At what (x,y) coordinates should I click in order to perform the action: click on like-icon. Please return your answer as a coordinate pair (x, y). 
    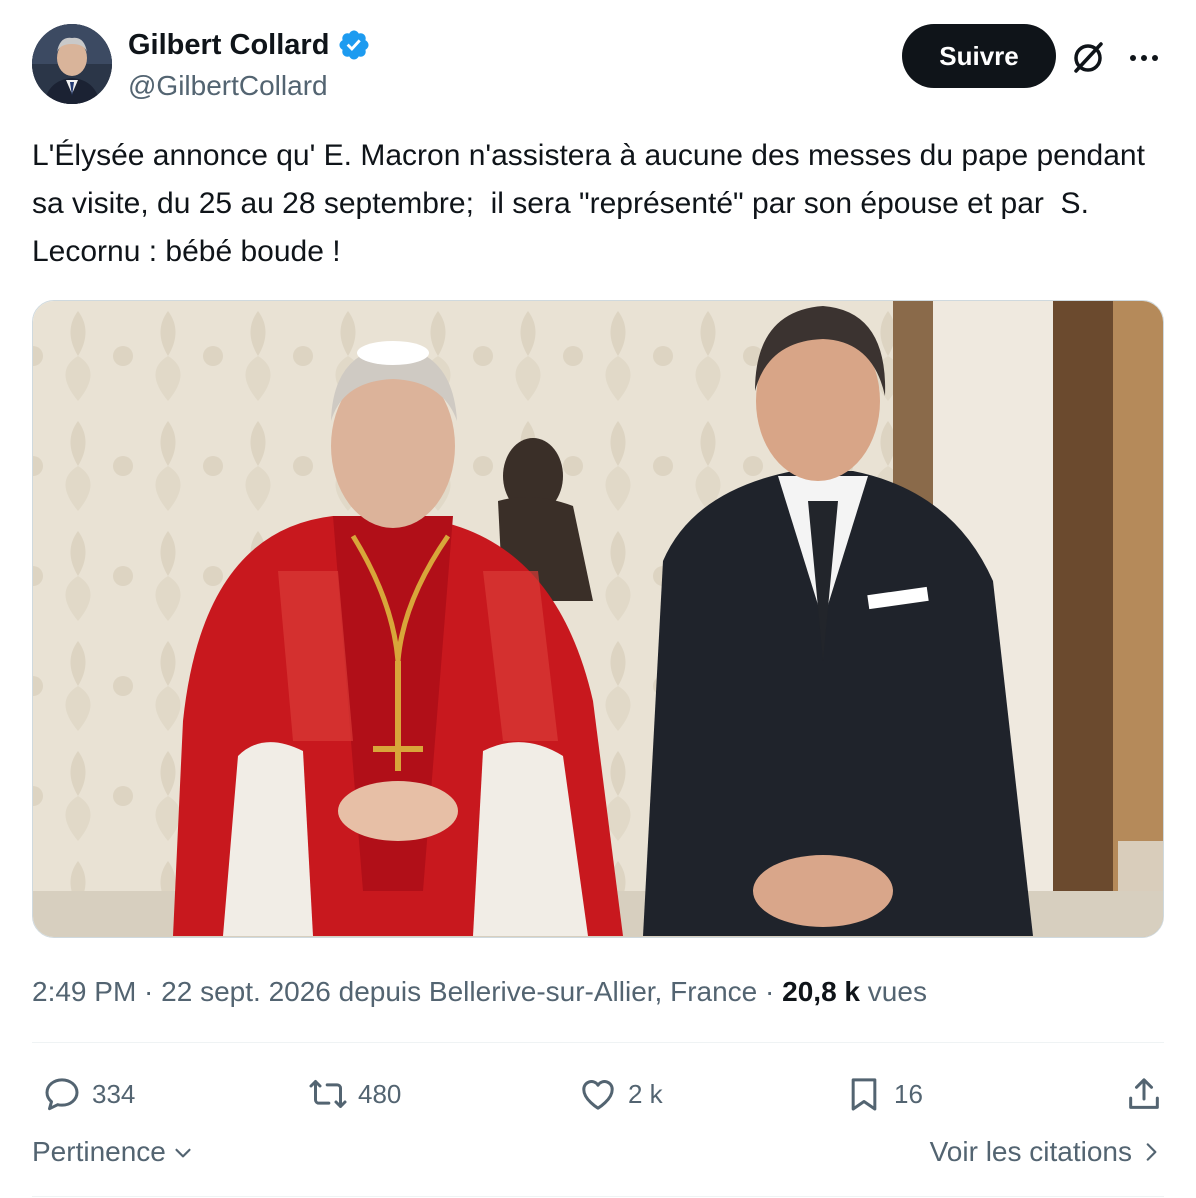
    Looking at the image, I should click on (598, 1095).